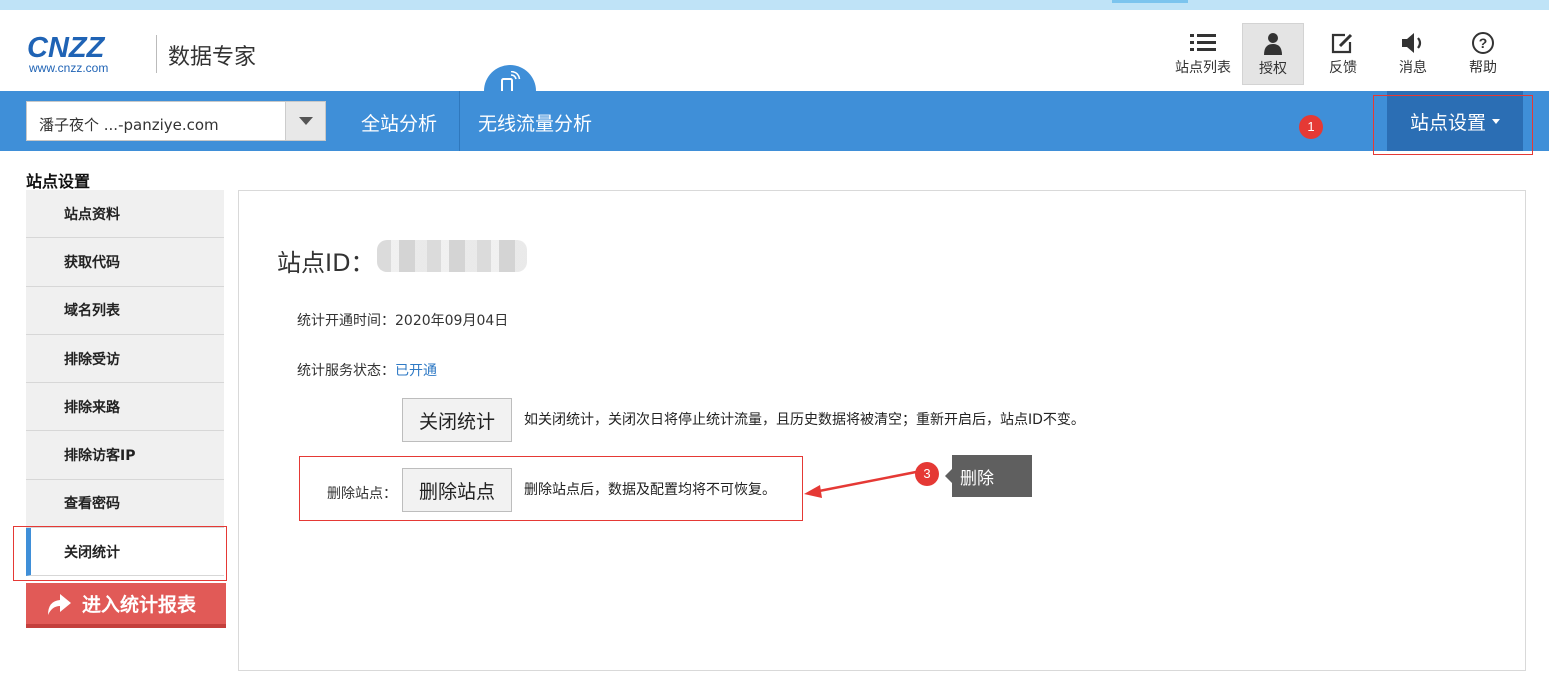 The width and height of the screenshot is (1549, 680). I want to click on user-icon, so click(1273, 44).